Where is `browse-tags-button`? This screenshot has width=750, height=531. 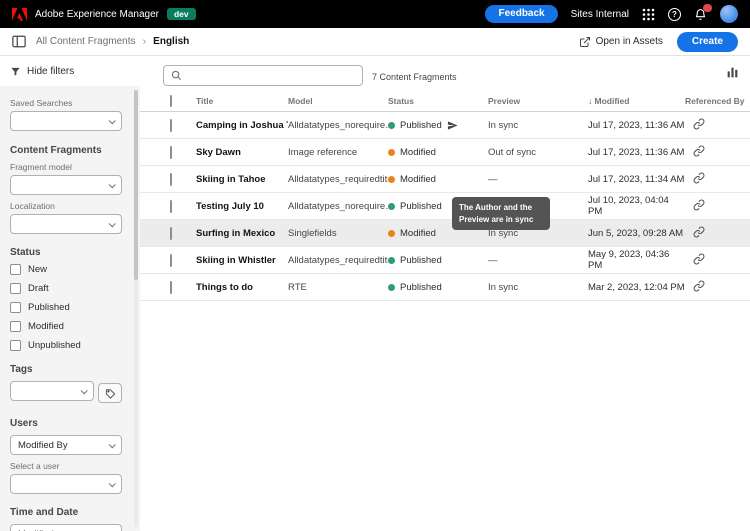 browse-tags-button is located at coordinates (110, 393).